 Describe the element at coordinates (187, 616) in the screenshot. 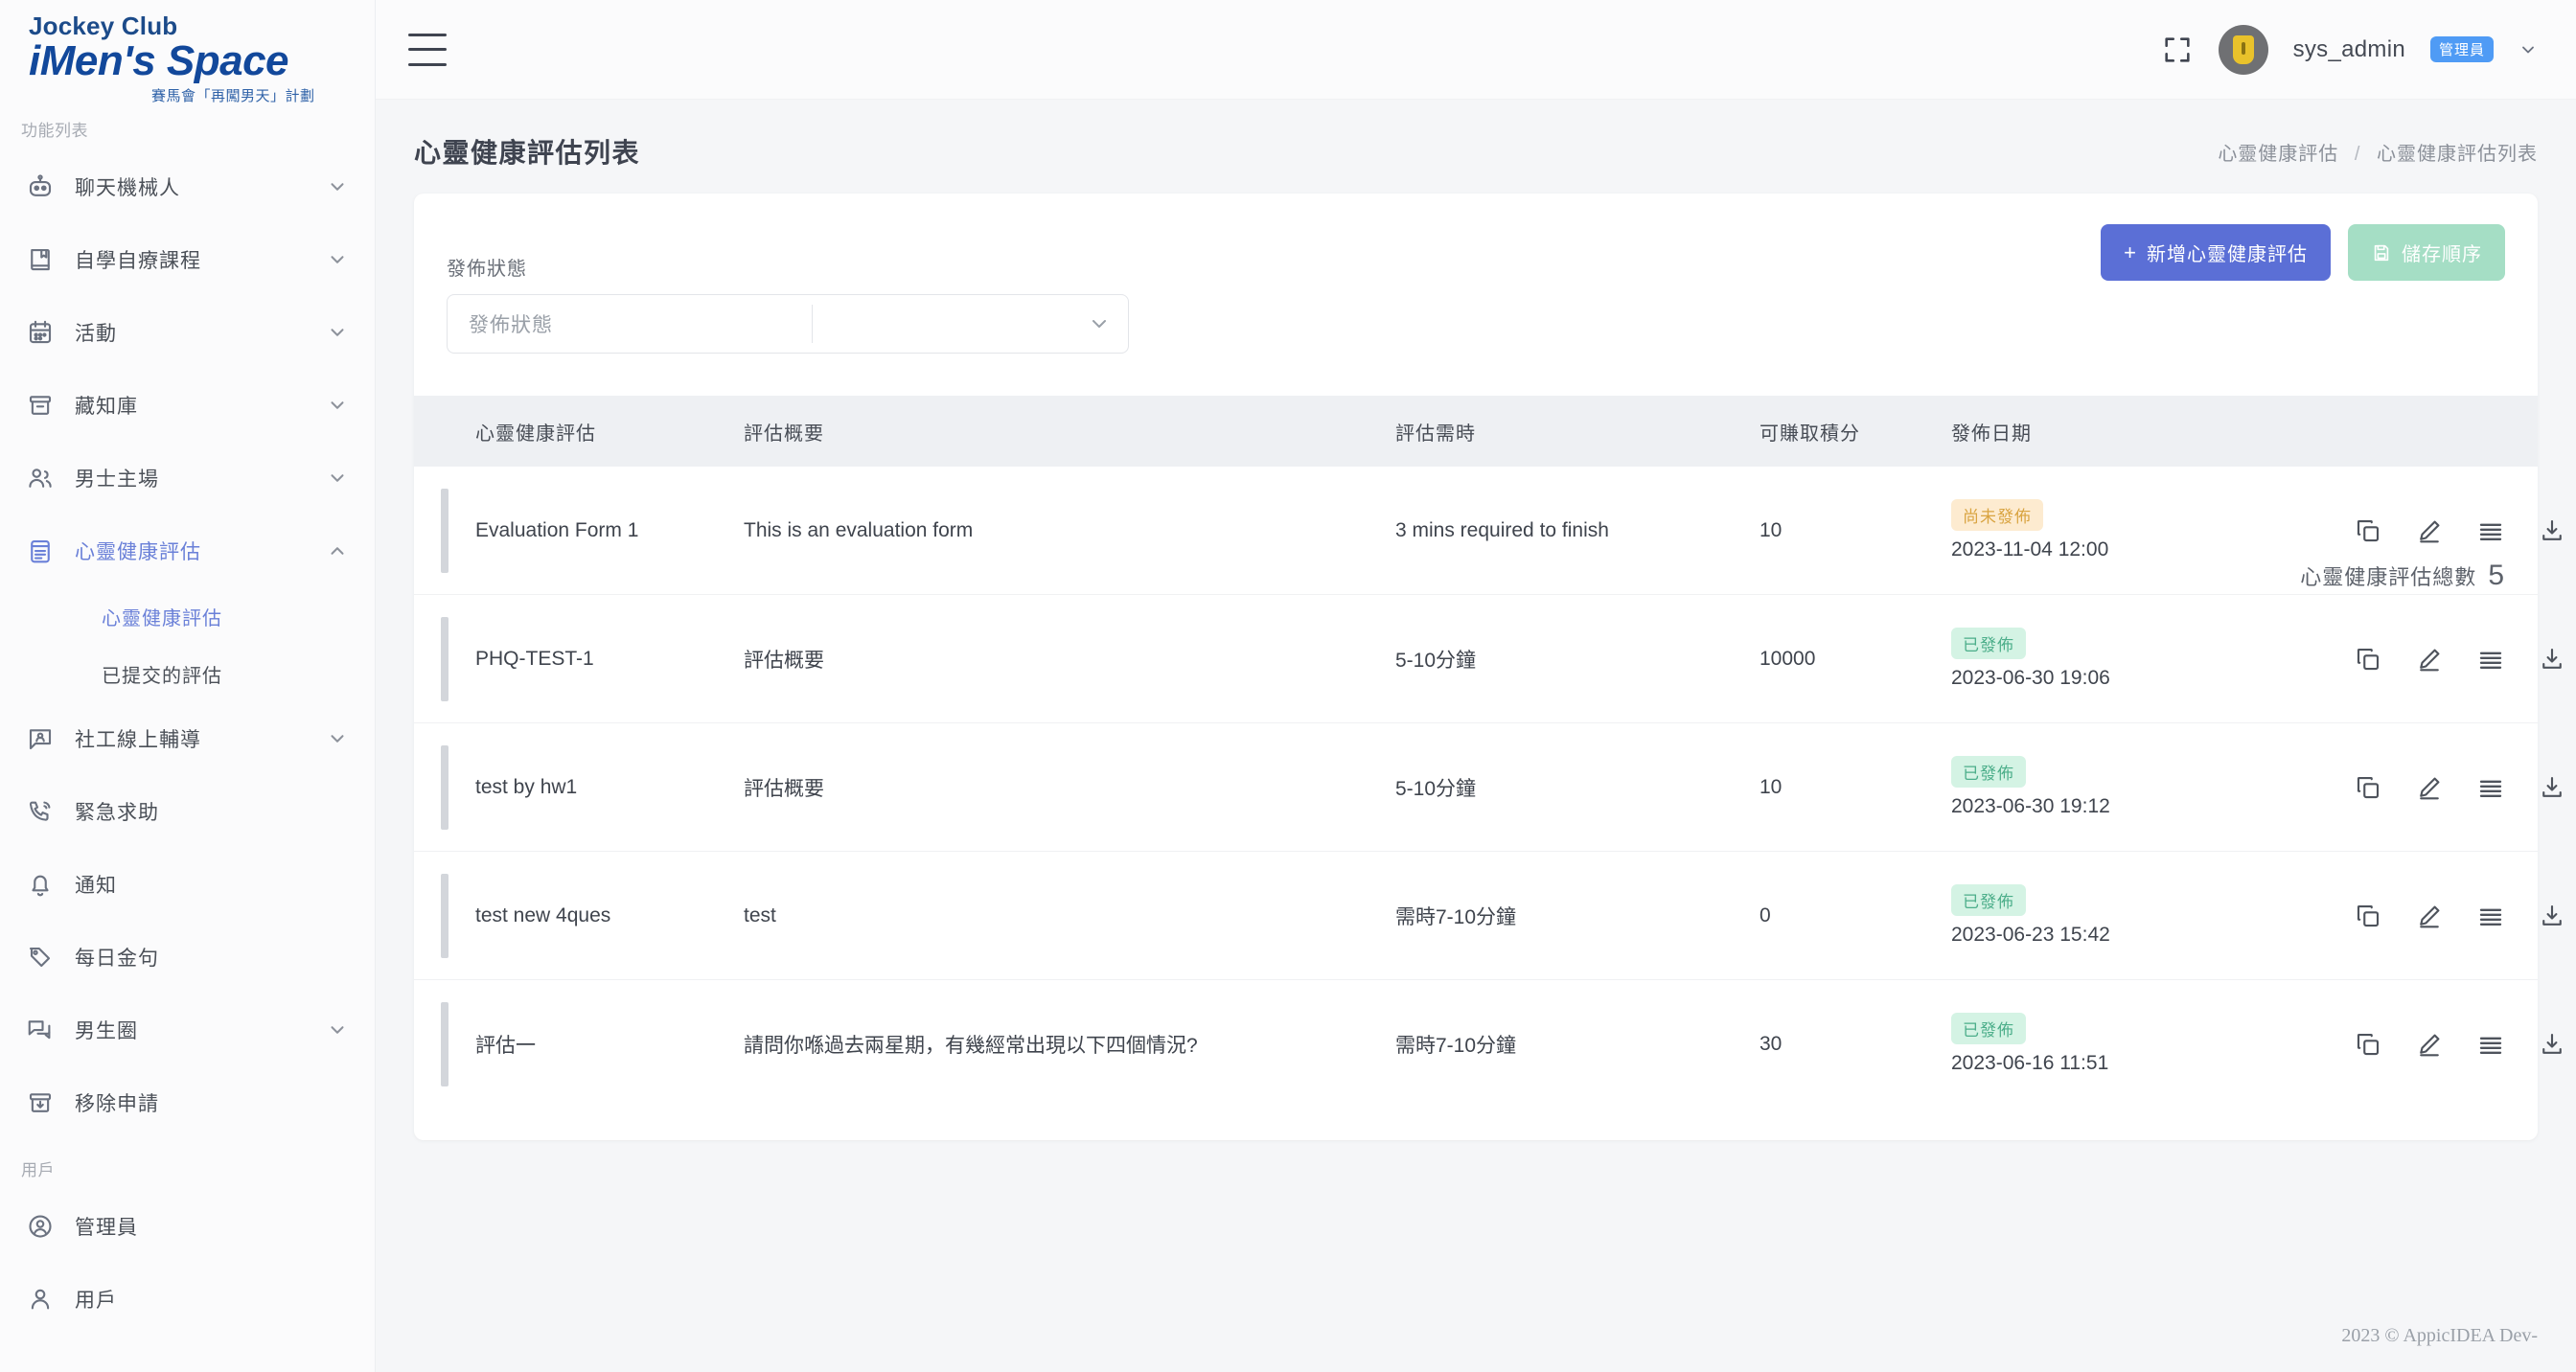

I see `sidebar-subitem-assessment-list: 心靈健康評估` at that location.